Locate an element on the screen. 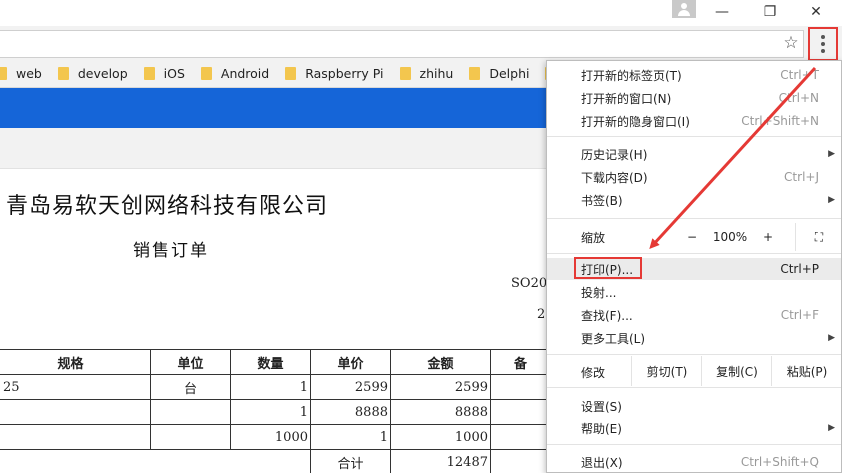  zoom-in-button: + is located at coordinates (768, 237).